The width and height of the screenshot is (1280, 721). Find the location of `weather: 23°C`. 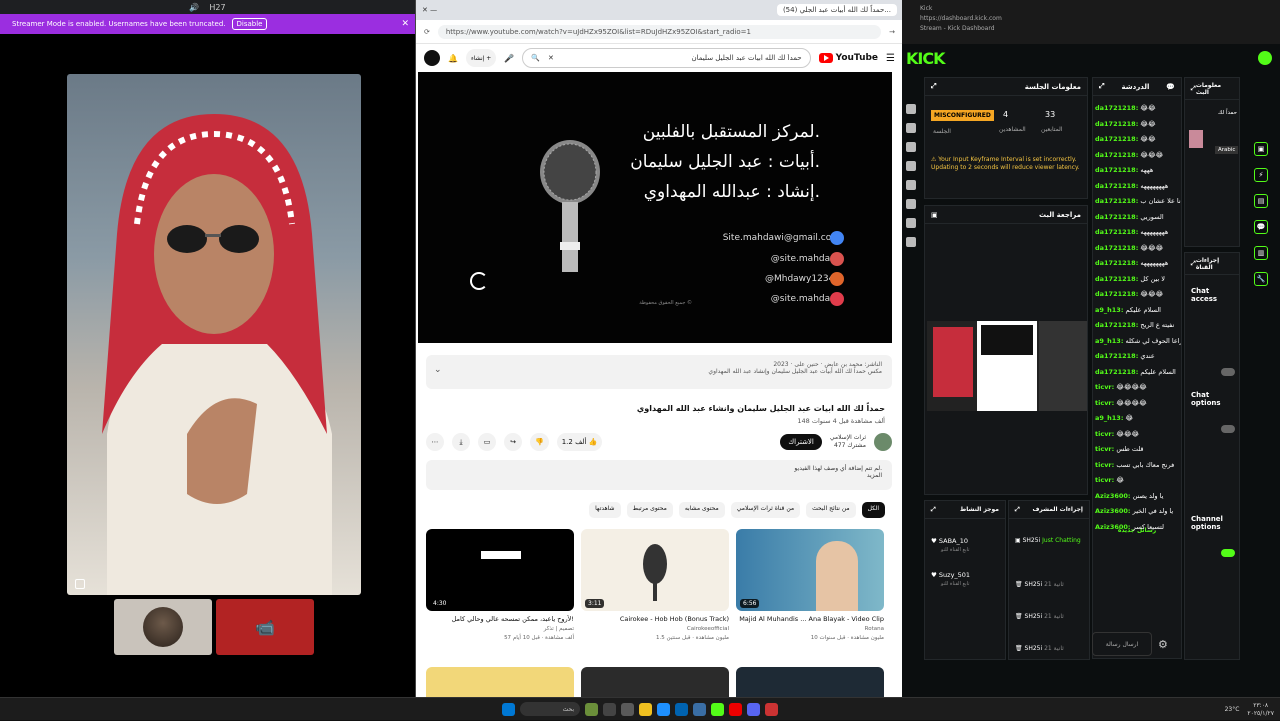

weather: 23°C is located at coordinates (1232, 709).